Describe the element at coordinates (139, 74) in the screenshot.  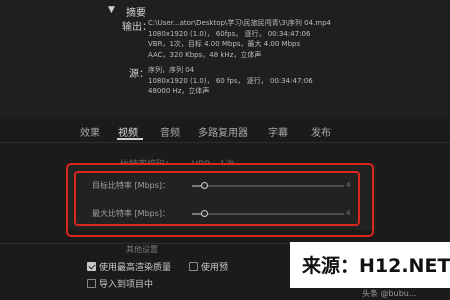
I see `source-label: 源：` at that location.